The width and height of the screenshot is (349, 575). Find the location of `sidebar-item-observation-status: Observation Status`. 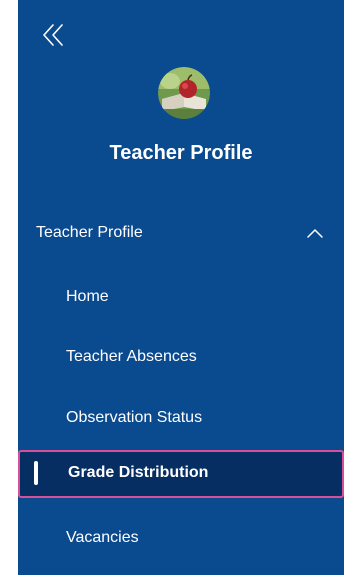

sidebar-item-observation-status: Observation Status is located at coordinates (181, 418).